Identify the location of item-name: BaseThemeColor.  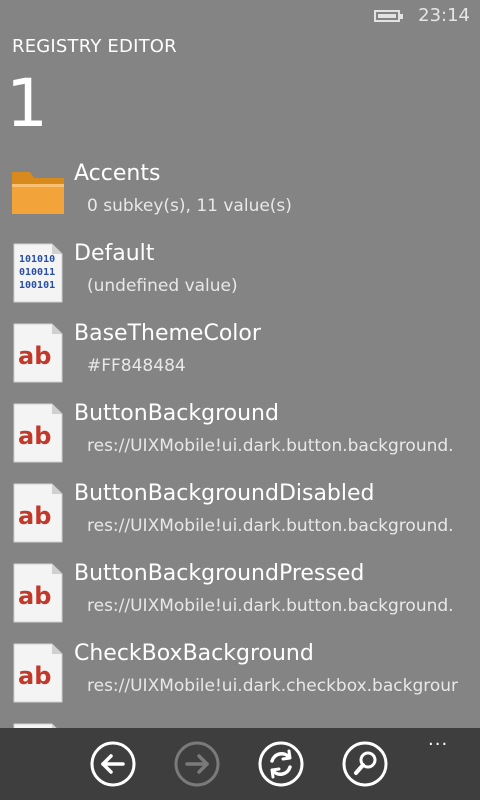
(167, 333).